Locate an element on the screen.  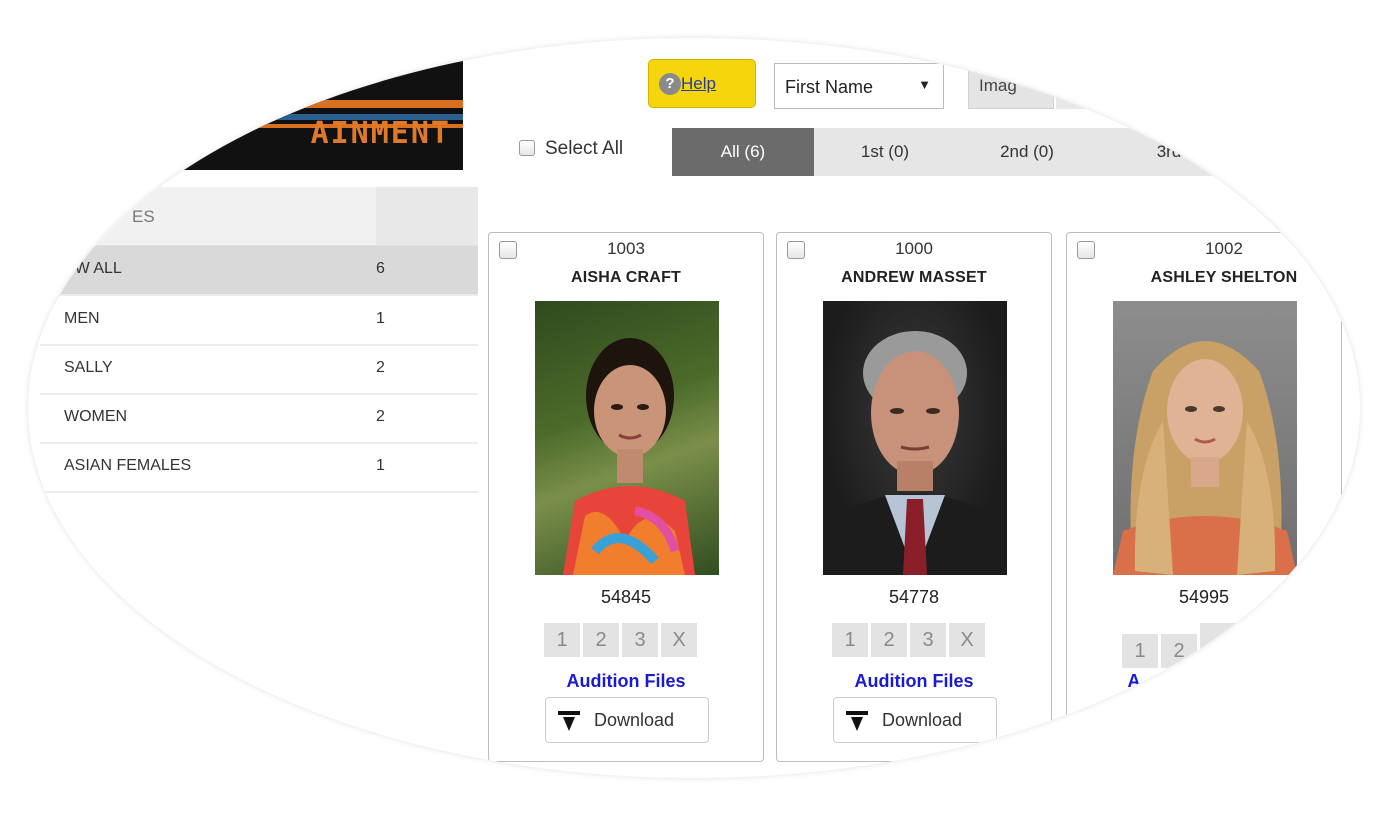
image-view-label: Imag is located at coordinates (998, 85).